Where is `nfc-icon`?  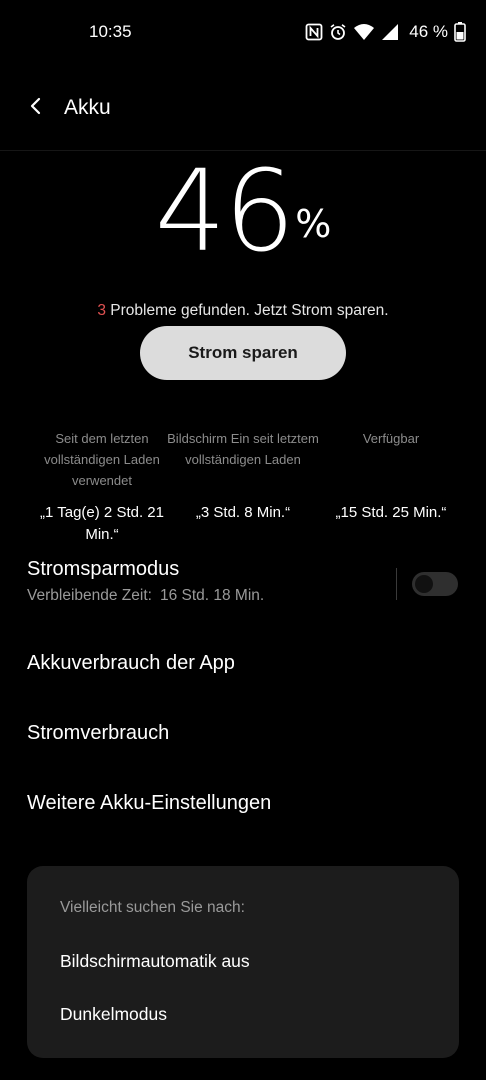
nfc-icon is located at coordinates (314, 32).